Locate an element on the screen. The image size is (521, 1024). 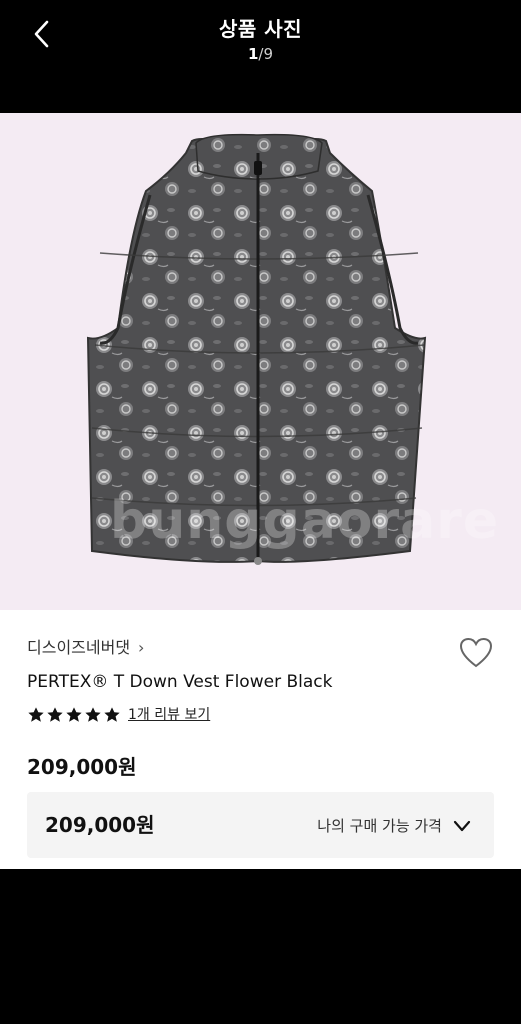
purchase-price-label: 나의 구매 가능 가격 is located at coordinates (379, 826).